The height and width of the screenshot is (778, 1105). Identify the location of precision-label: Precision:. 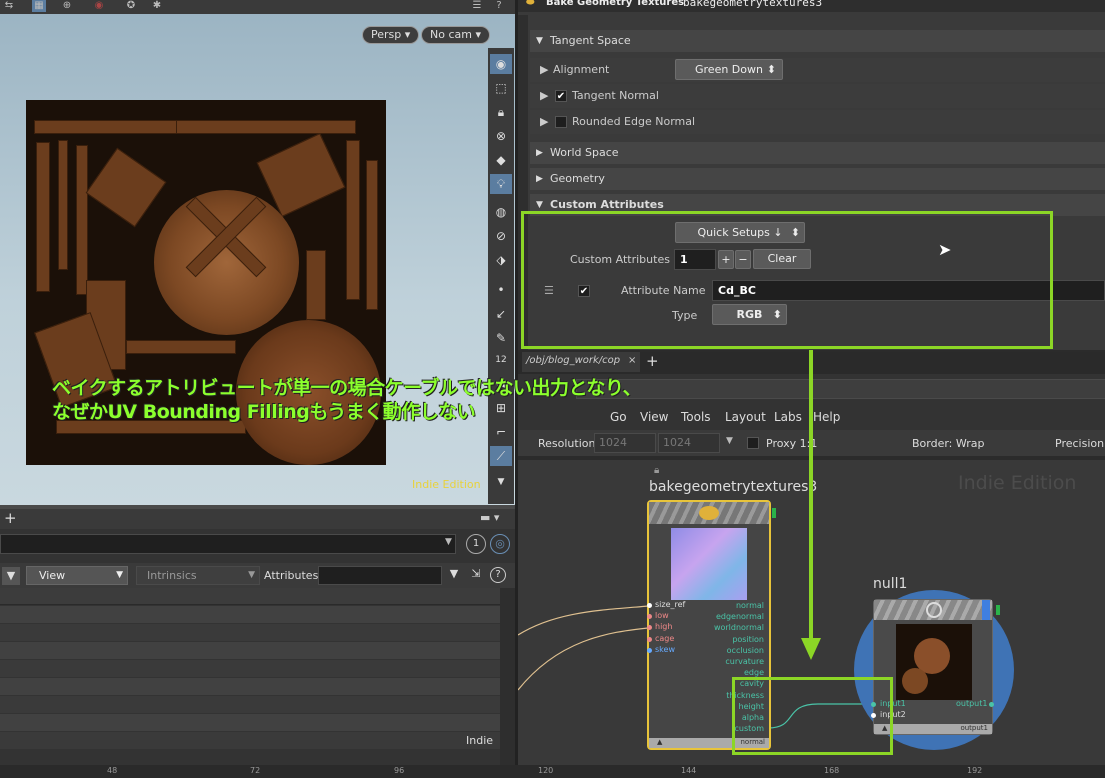
(1080, 443).